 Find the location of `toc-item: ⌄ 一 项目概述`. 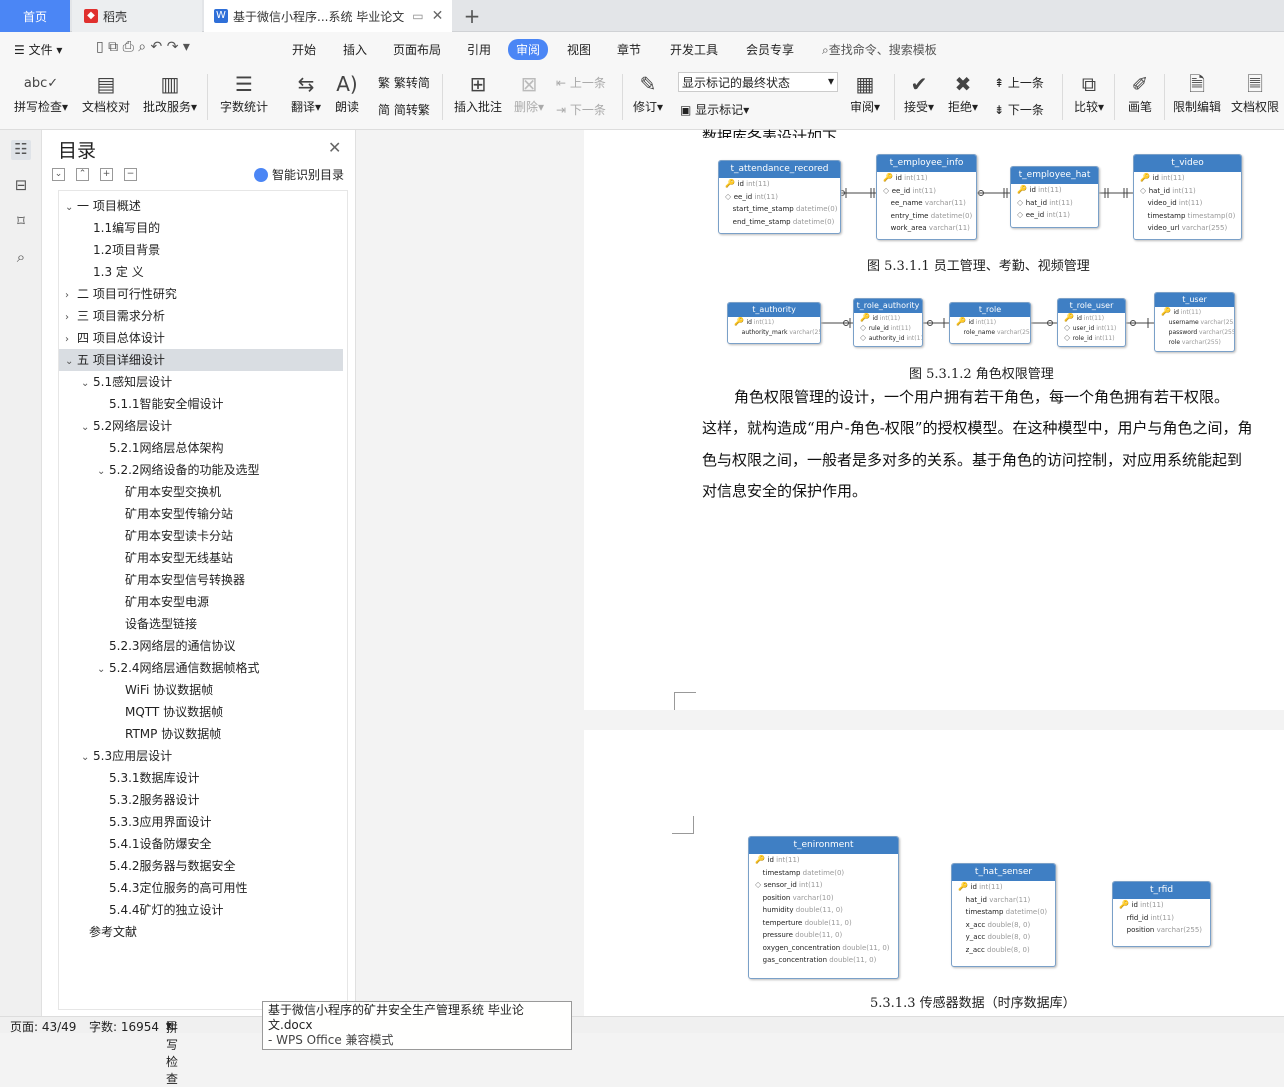

toc-item: ⌄ 一 项目概述 is located at coordinates (201, 206).